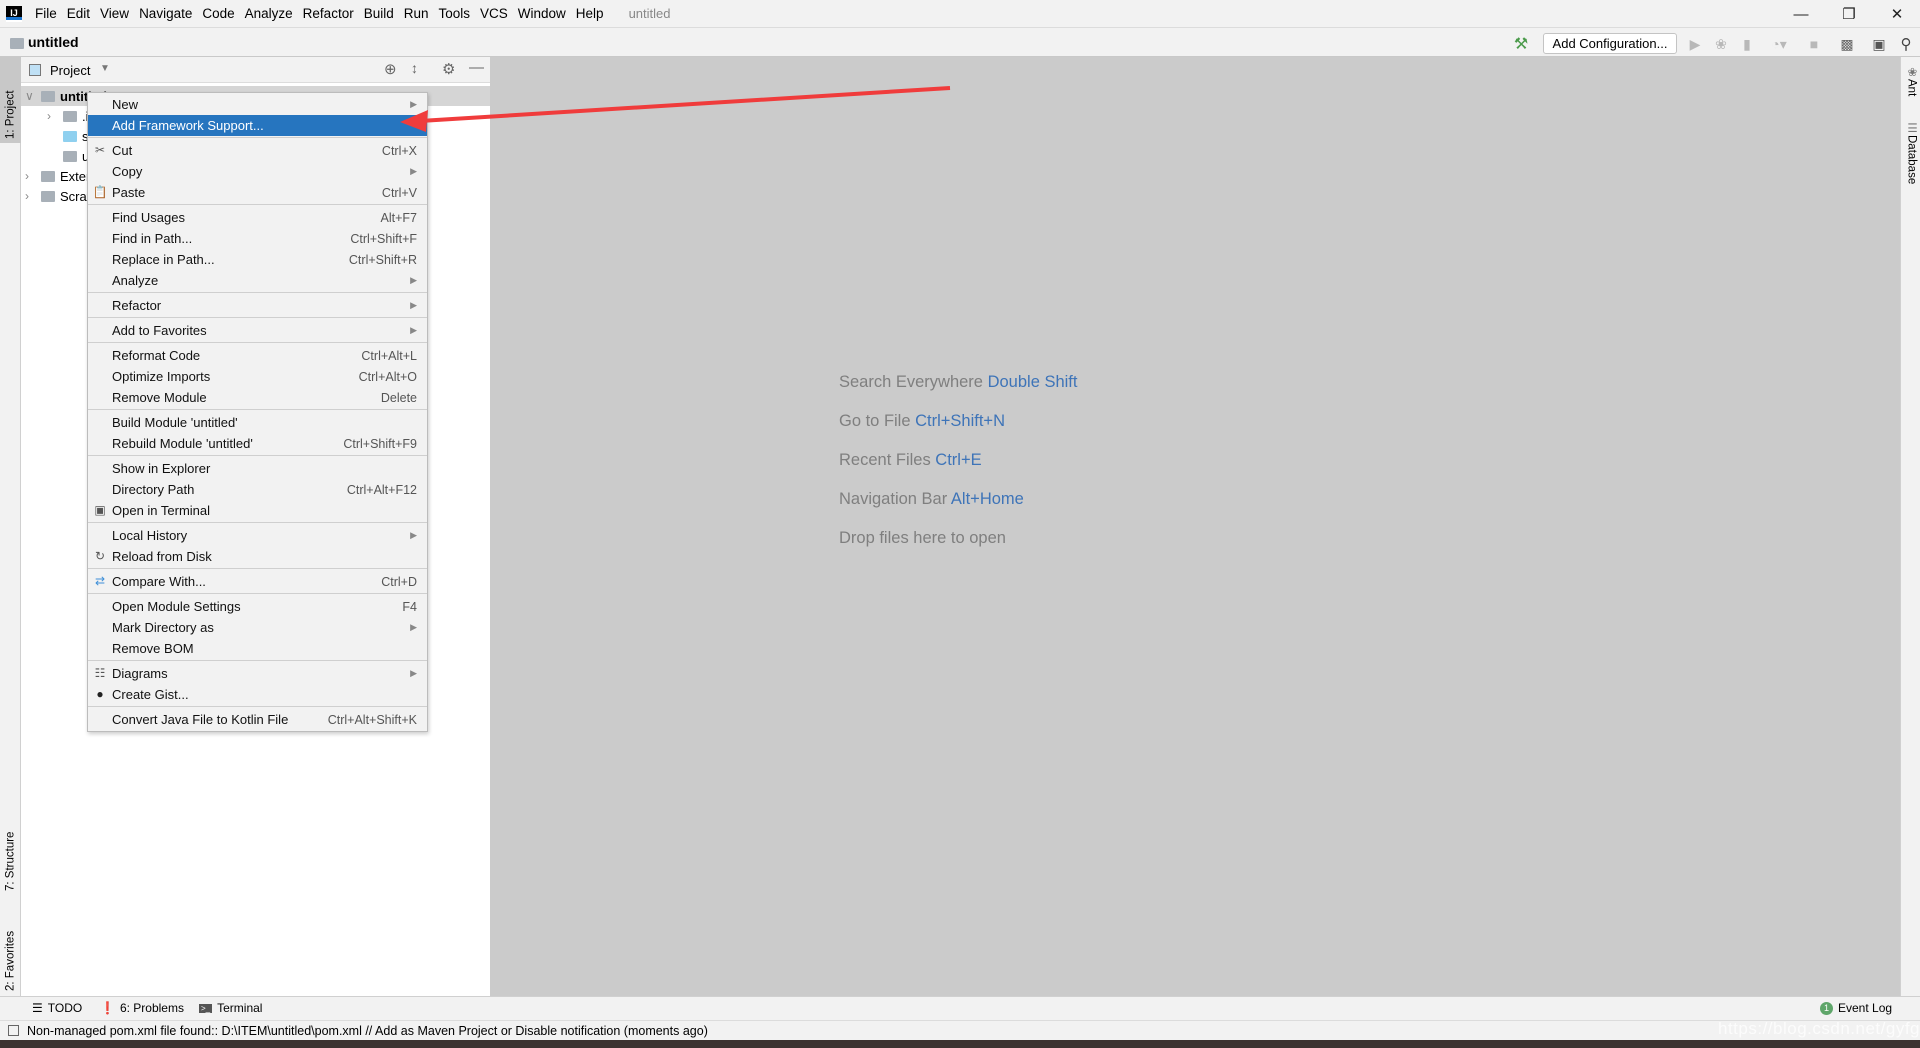 The height and width of the screenshot is (1048, 1920). I want to click on menu-item-build-module-untitled: Build Module 'untitled', so click(257, 422).